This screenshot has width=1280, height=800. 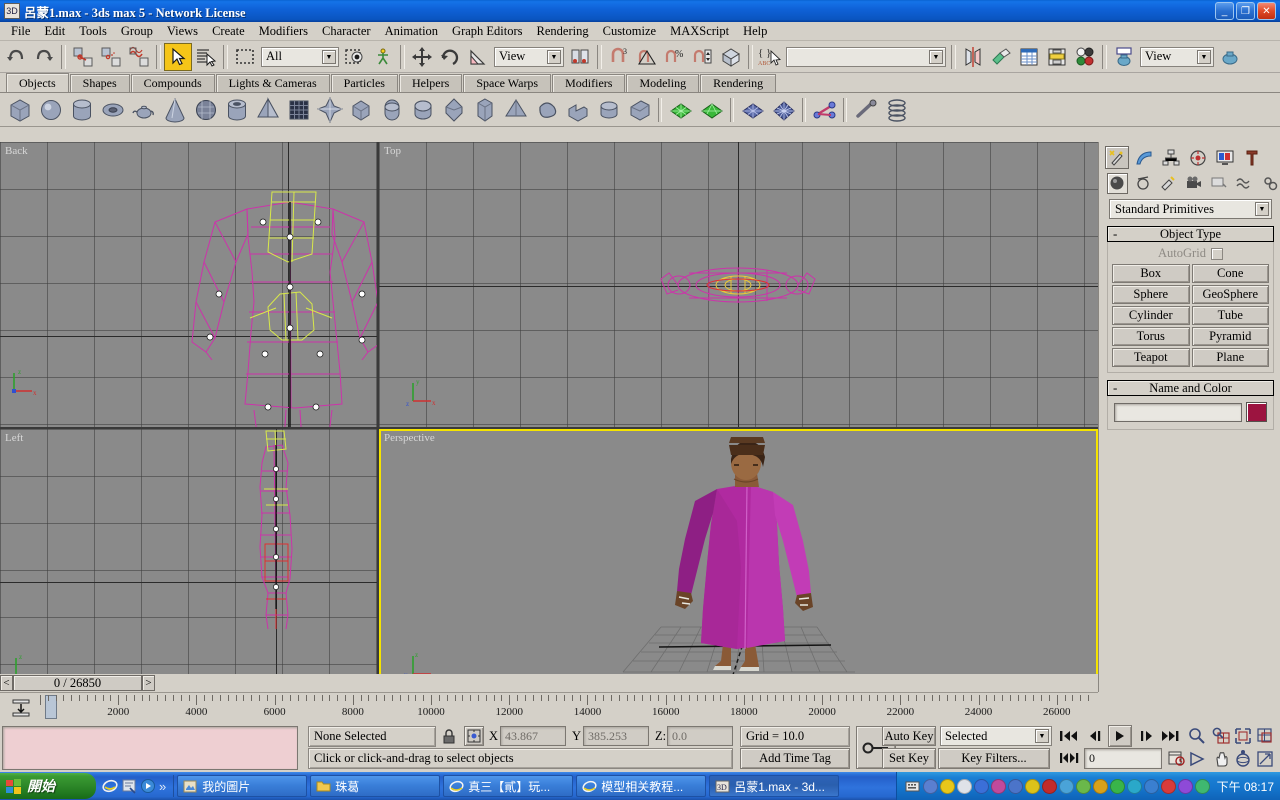 What do you see at coordinates (99, 83) in the screenshot?
I see `tab-shapes: Shapes` at bounding box center [99, 83].